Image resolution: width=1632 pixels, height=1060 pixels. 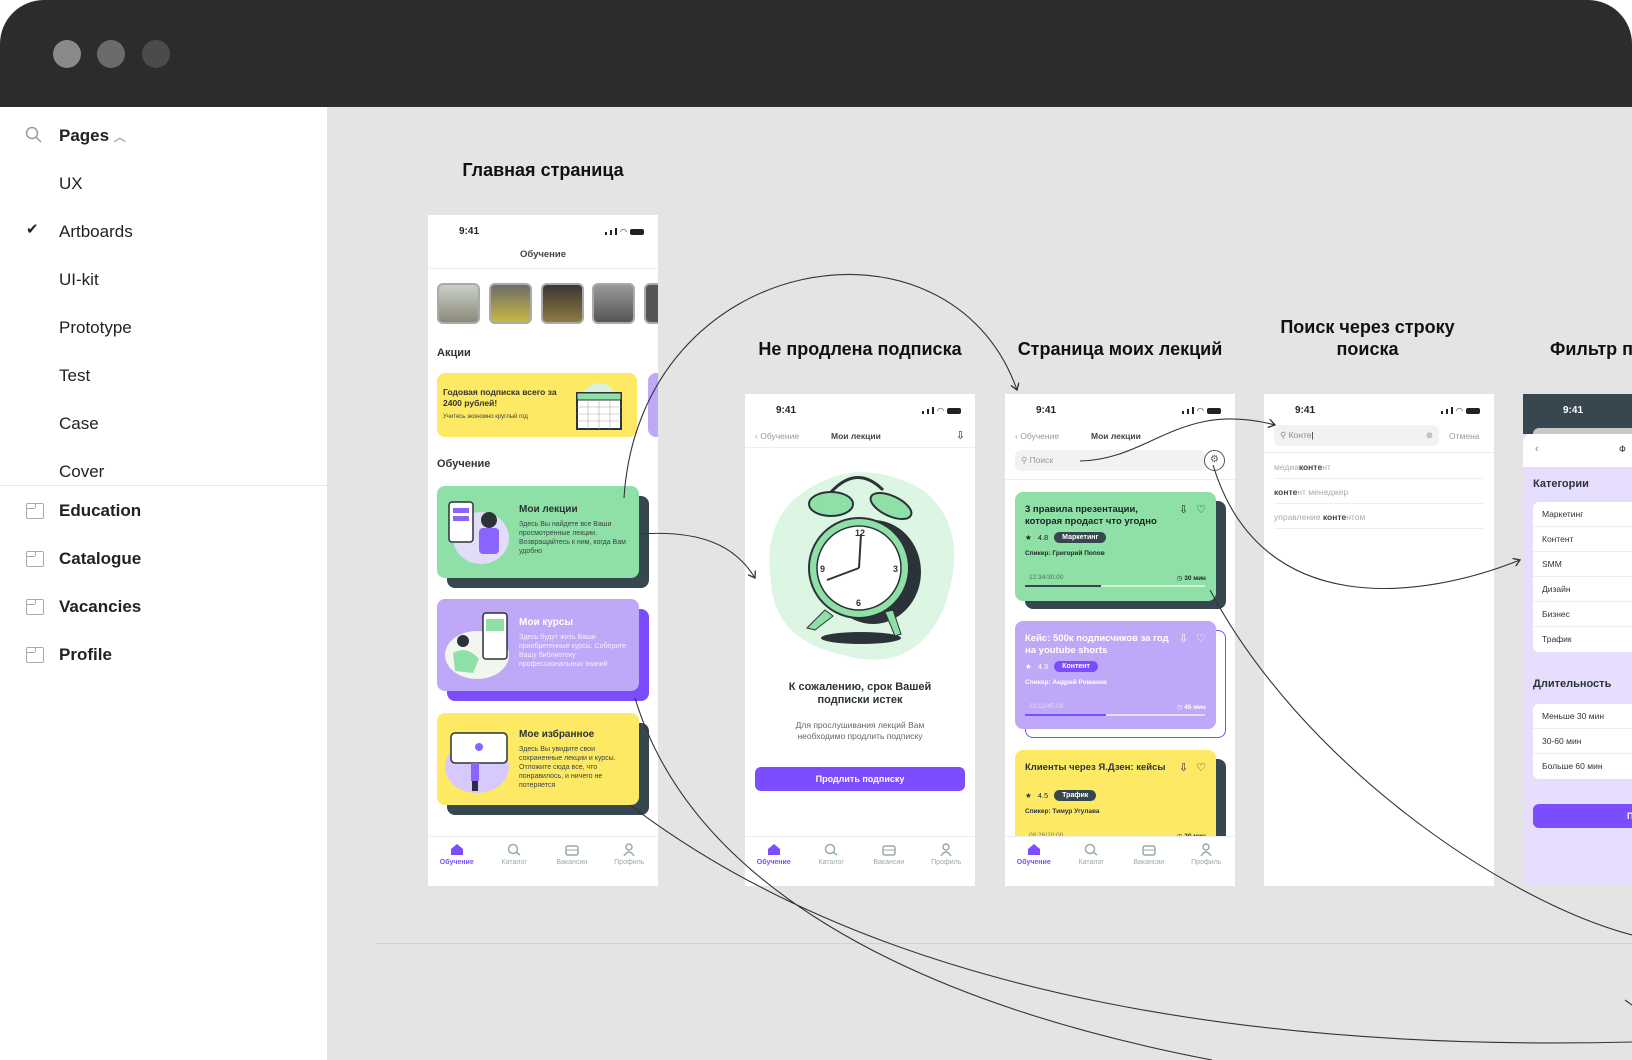 I want to click on suggestion-text: нтом, so click(x=1356, y=517).